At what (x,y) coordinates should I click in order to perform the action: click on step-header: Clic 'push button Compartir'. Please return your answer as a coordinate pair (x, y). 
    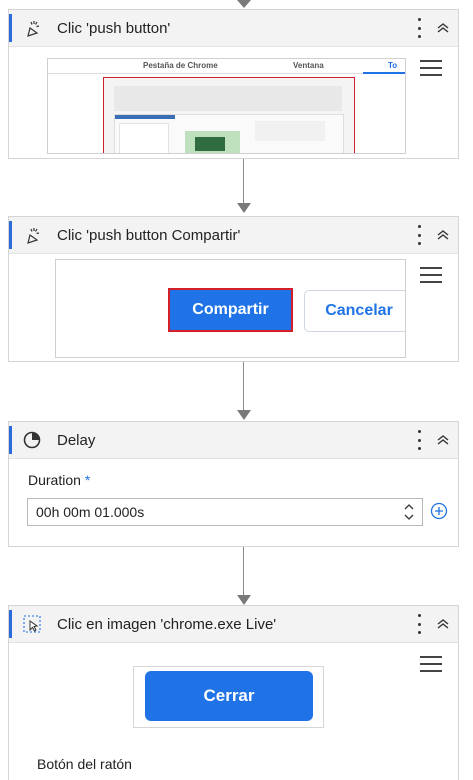
    Looking at the image, I should click on (233, 235).